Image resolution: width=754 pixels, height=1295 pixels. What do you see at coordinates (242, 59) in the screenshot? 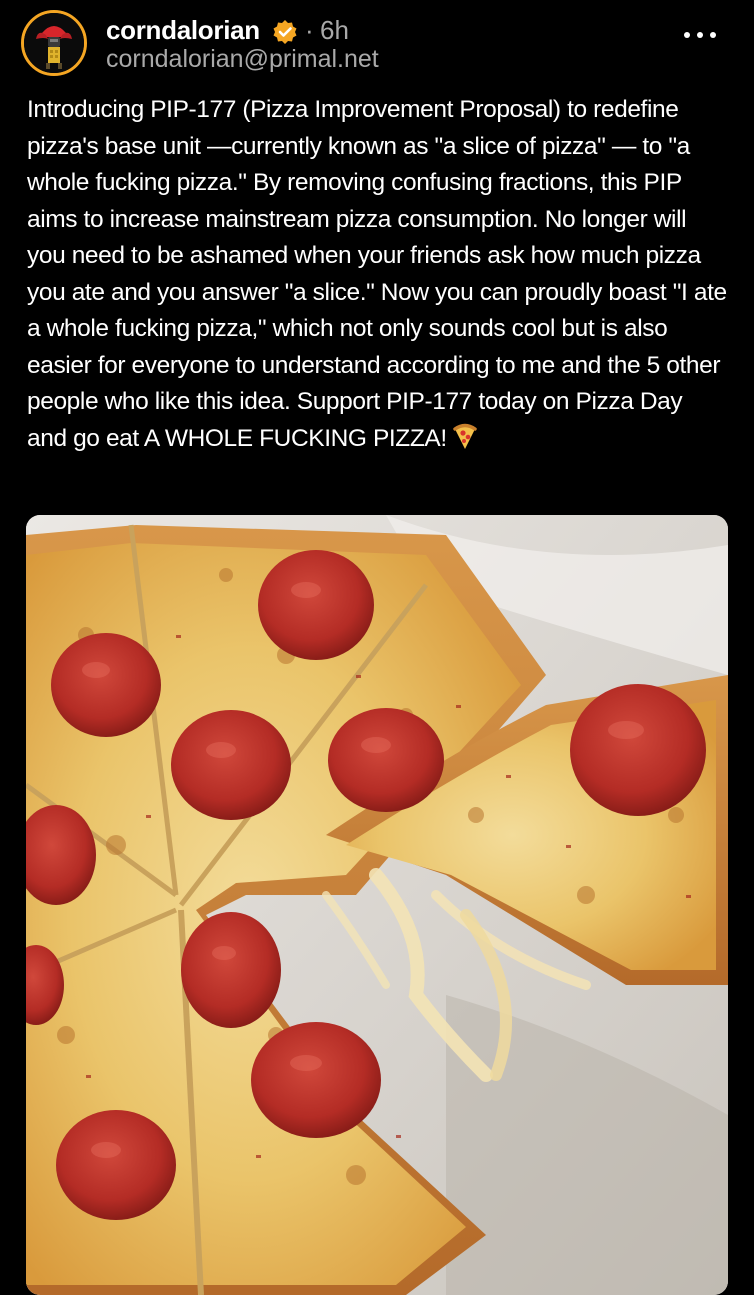
I see `author-handle: corndalorian@primal.net` at bounding box center [242, 59].